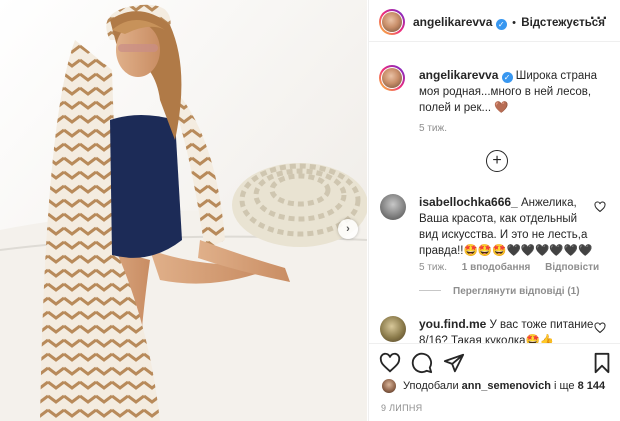  What do you see at coordinates (390, 363) in the screenshot?
I see `like-heart-icon` at bounding box center [390, 363].